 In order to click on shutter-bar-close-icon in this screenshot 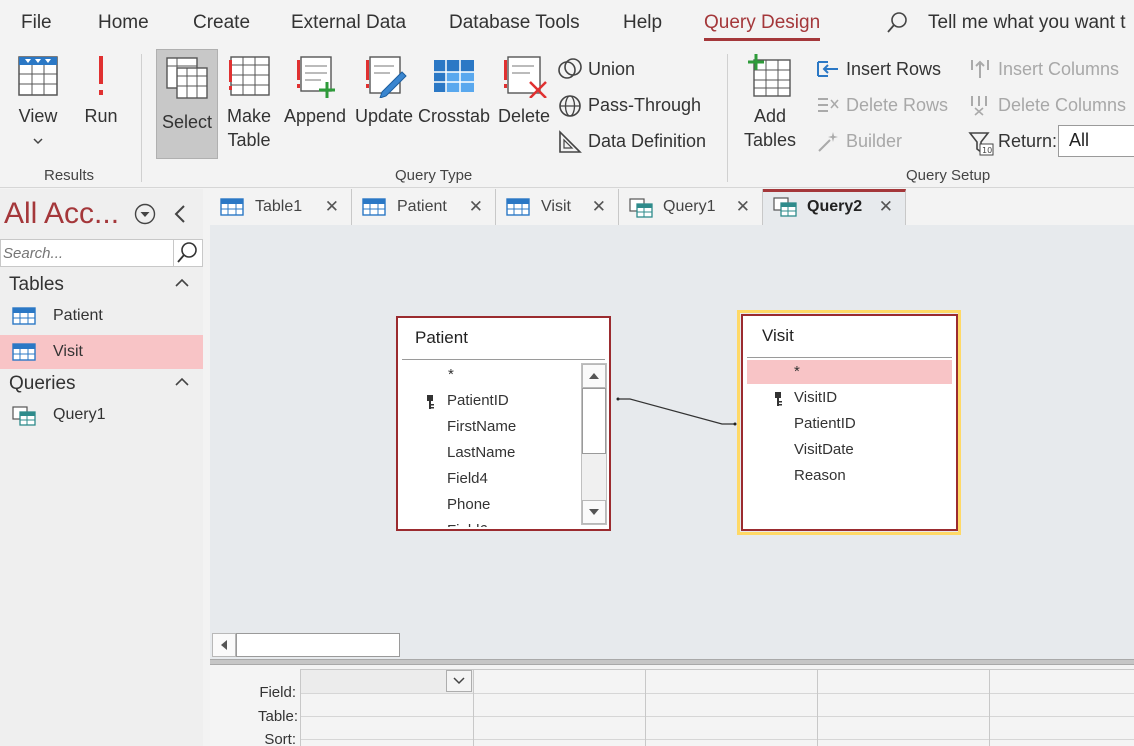, I will do `click(180, 214)`.